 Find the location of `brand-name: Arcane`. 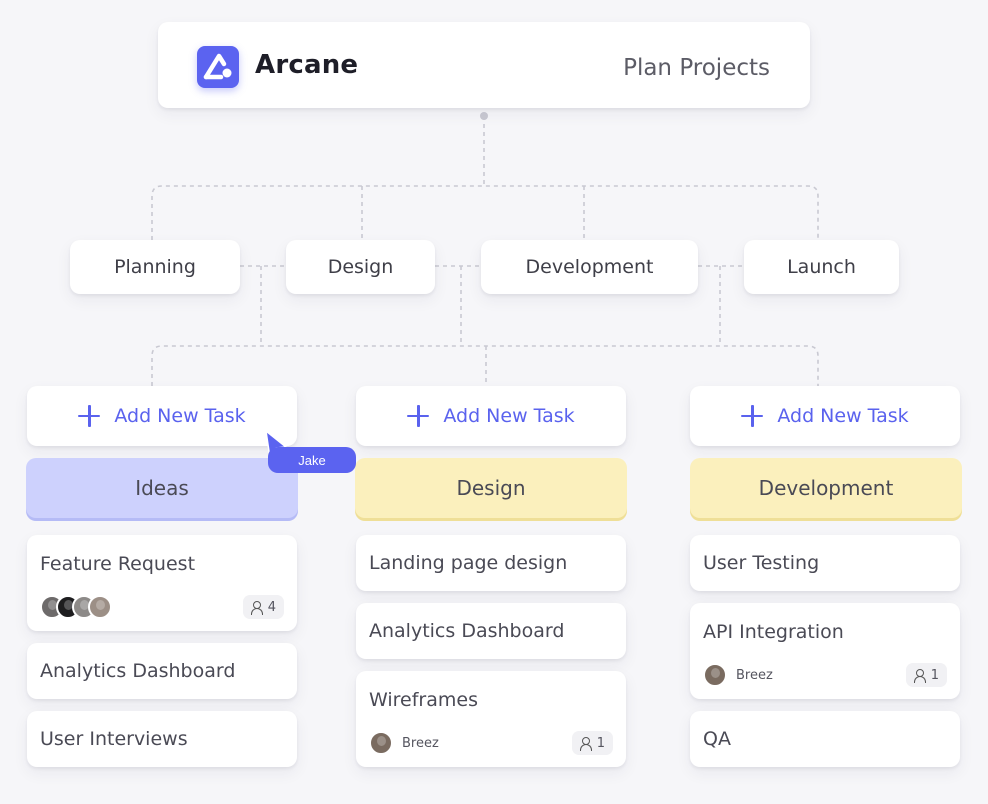

brand-name: Arcane is located at coordinates (307, 65).